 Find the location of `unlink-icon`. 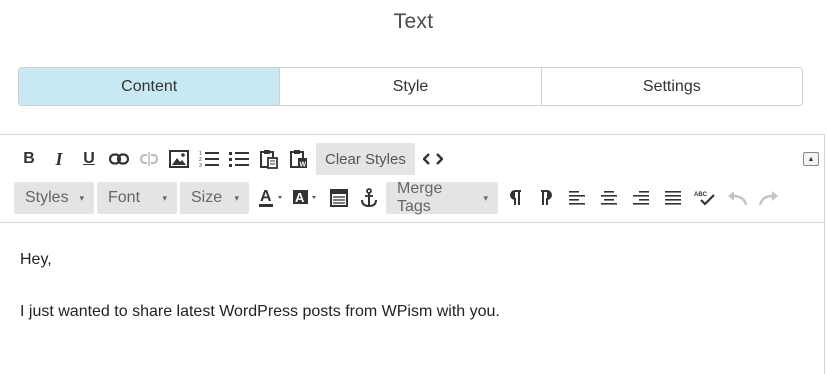

unlink-icon is located at coordinates (149, 159).